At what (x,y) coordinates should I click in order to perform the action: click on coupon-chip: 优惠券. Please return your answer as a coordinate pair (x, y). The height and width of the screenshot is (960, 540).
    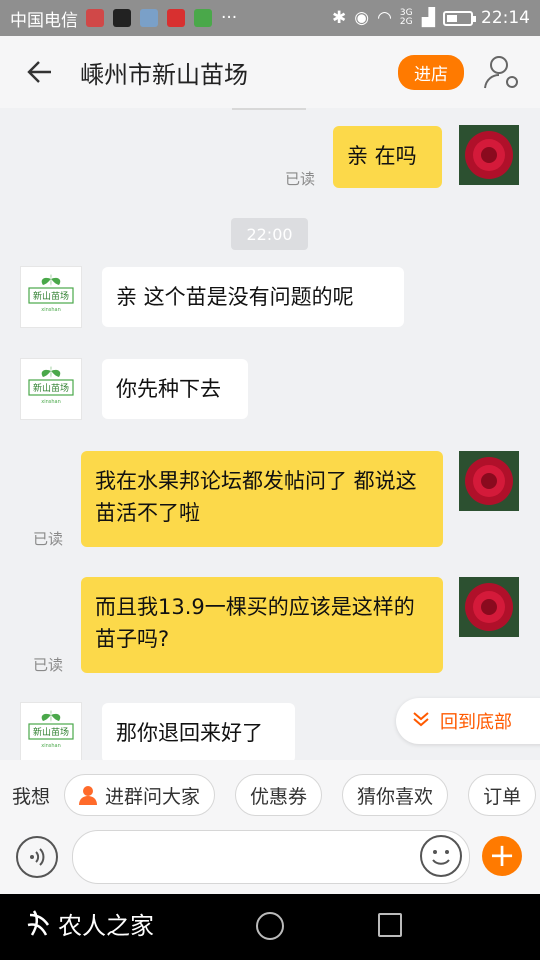
    Looking at the image, I should click on (279, 795).